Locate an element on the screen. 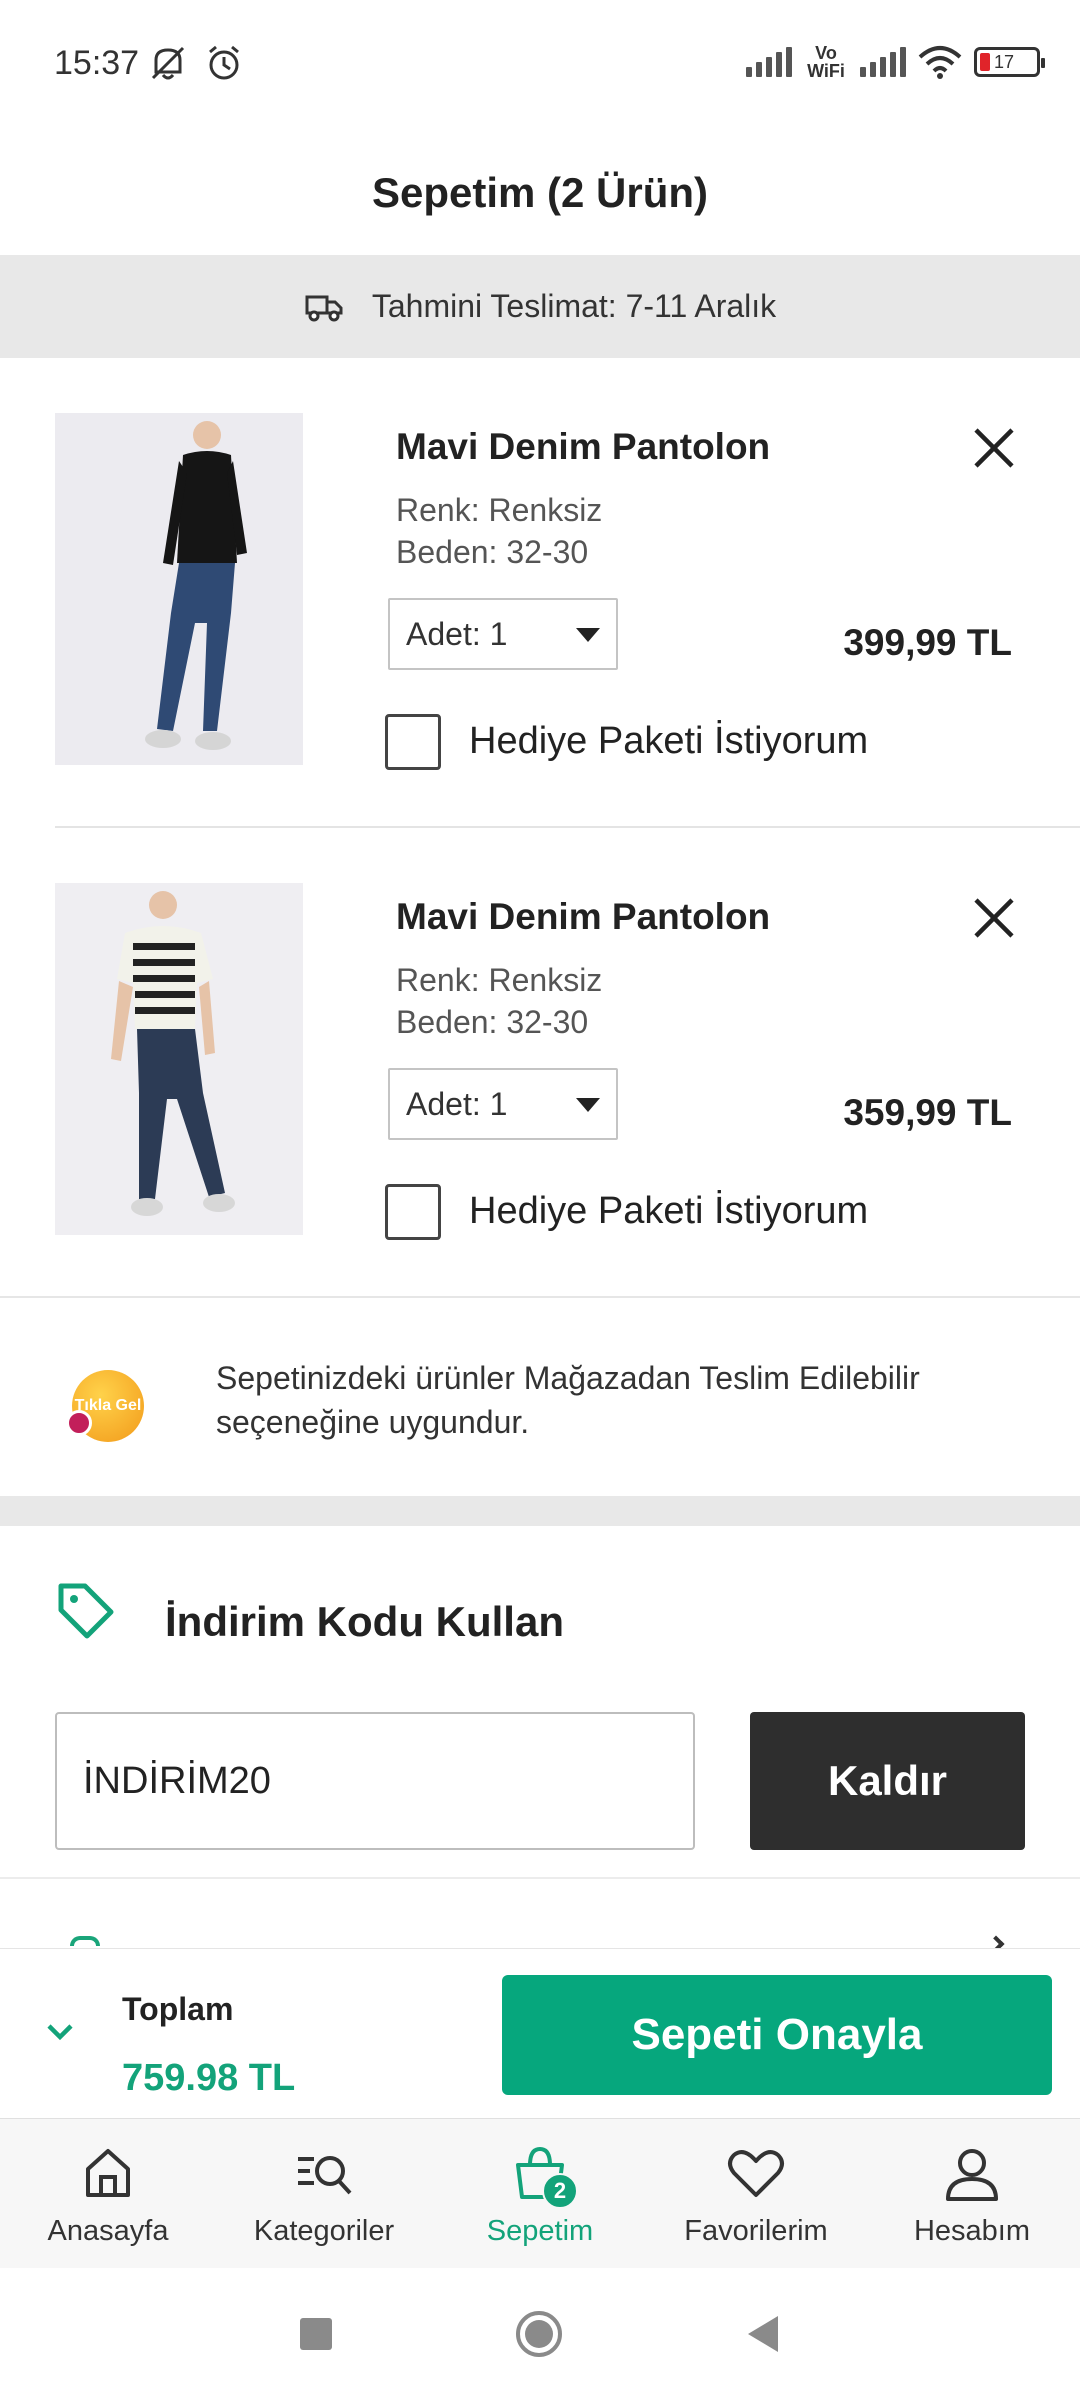 This screenshot has height=2400, width=1080. cart-nav-icon-wrap: 2 is located at coordinates (543, 2175).